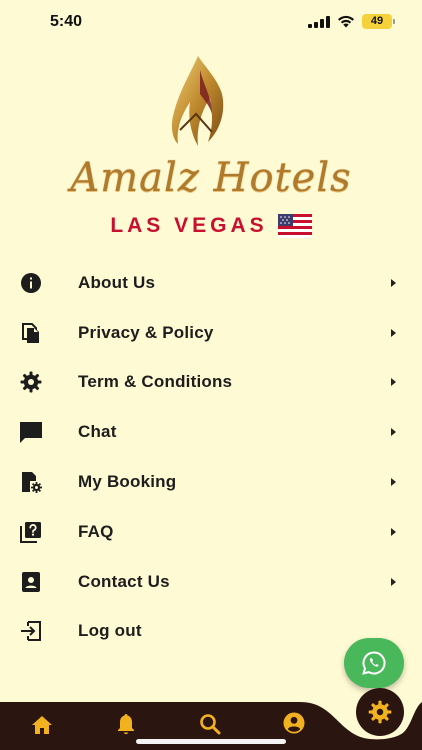 This screenshot has height=750, width=422. Describe the element at coordinates (211, 582) in the screenshot. I see `menu-item-contact-us: Contact Us` at that location.